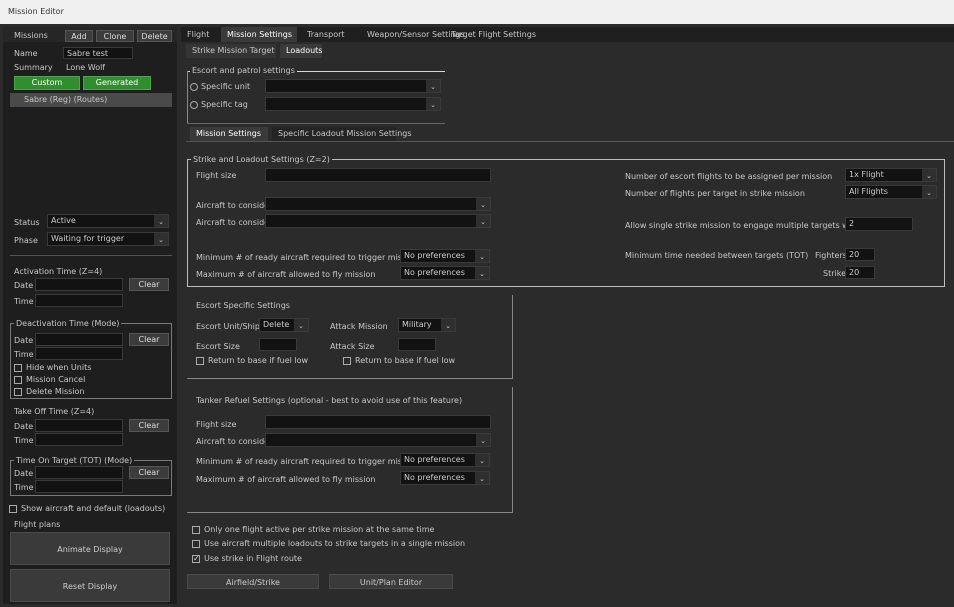 This screenshot has height=607, width=954. What do you see at coordinates (229, 134) in the screenshot?
I see `subtab-mission-settings: Mission Settings` at bounding box center [229, 134].